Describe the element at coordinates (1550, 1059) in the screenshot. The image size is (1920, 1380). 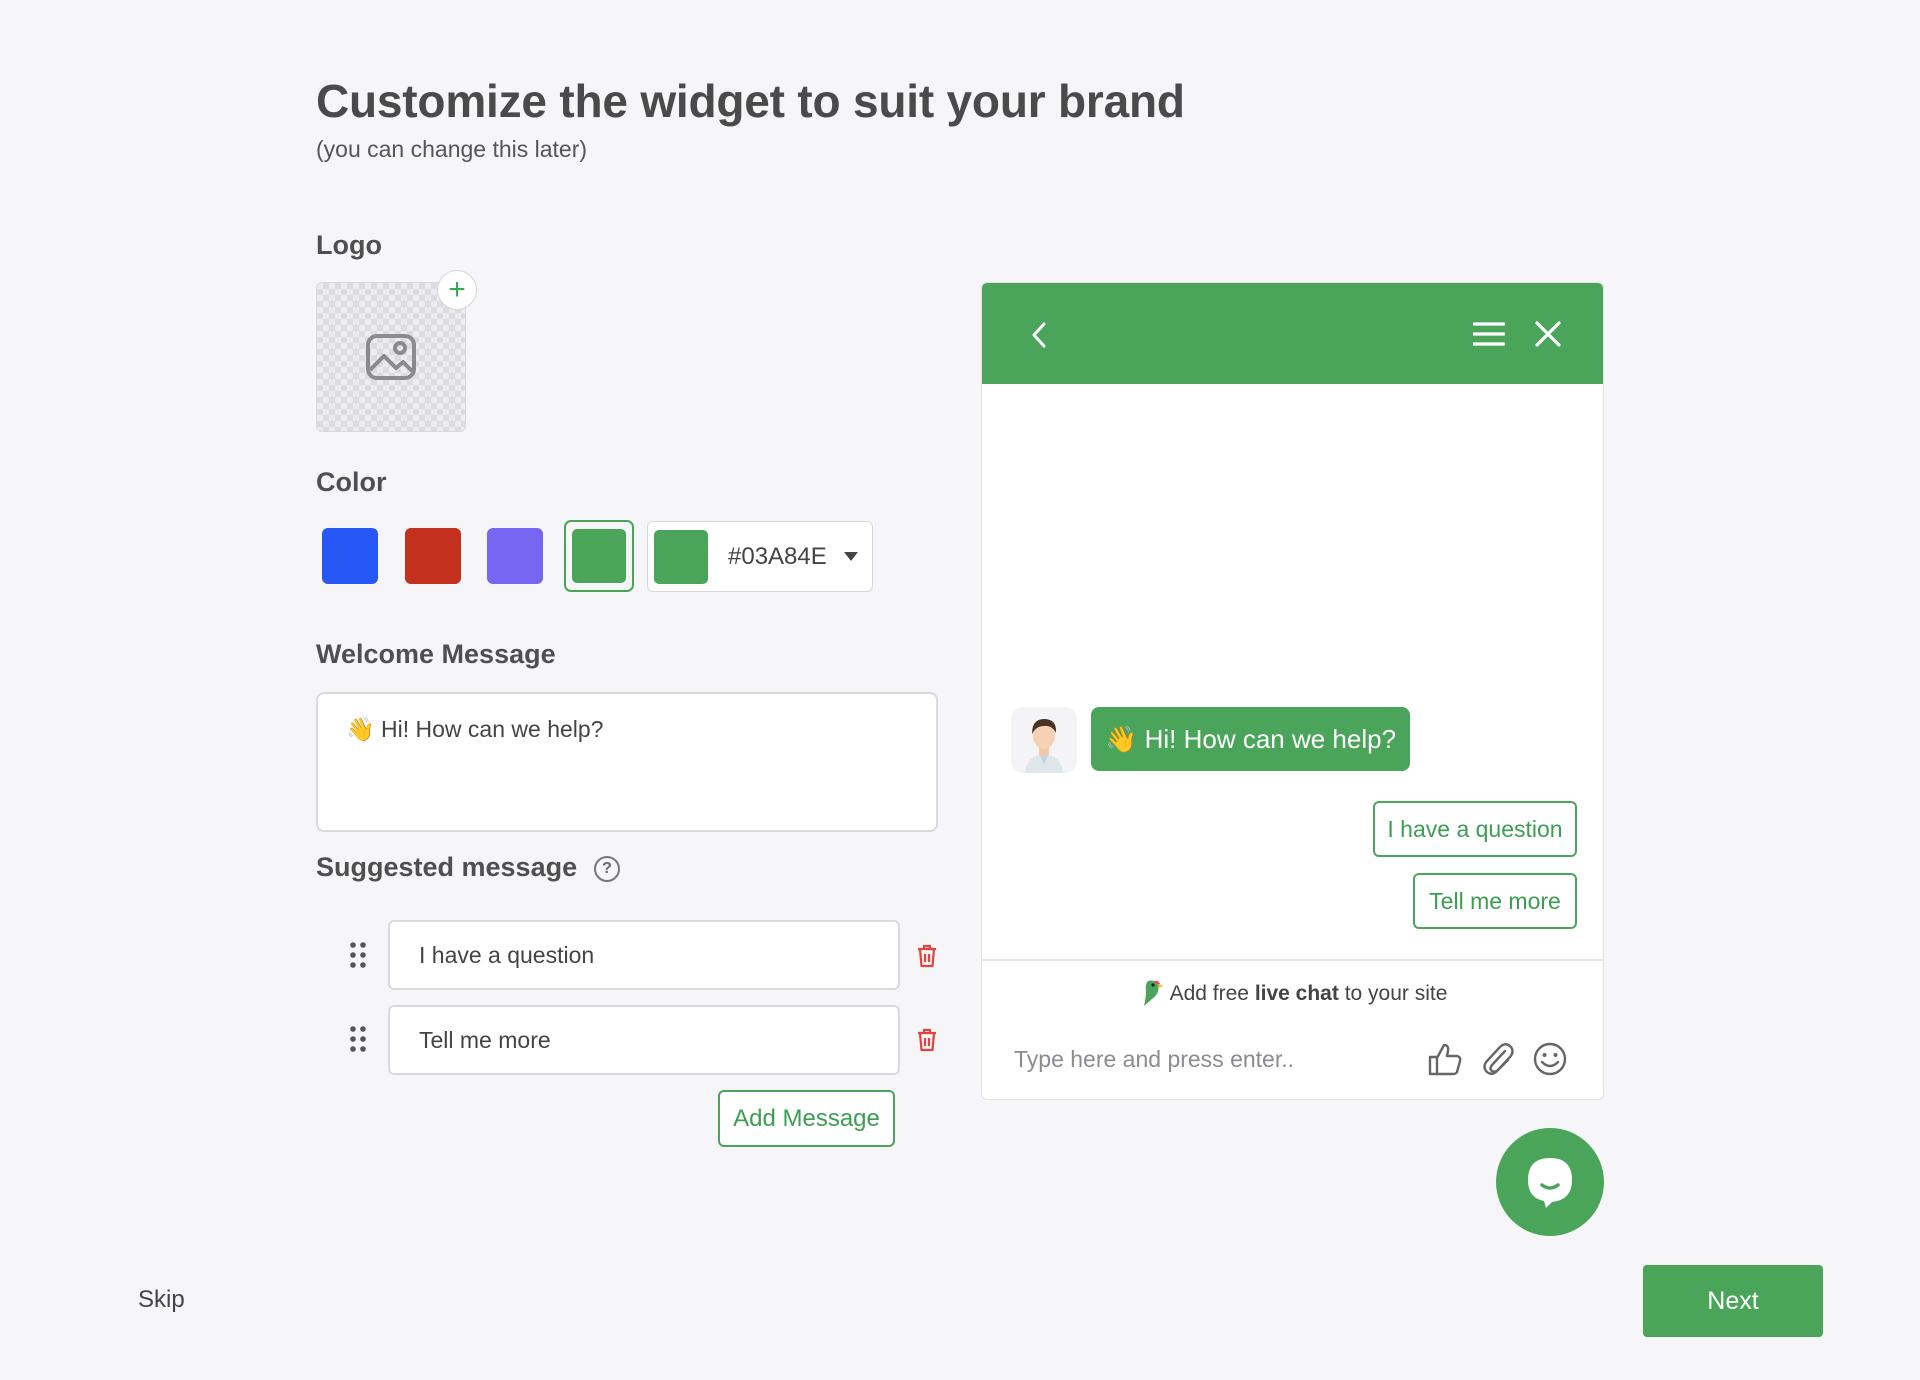
I see `emoji-icon` at that location.